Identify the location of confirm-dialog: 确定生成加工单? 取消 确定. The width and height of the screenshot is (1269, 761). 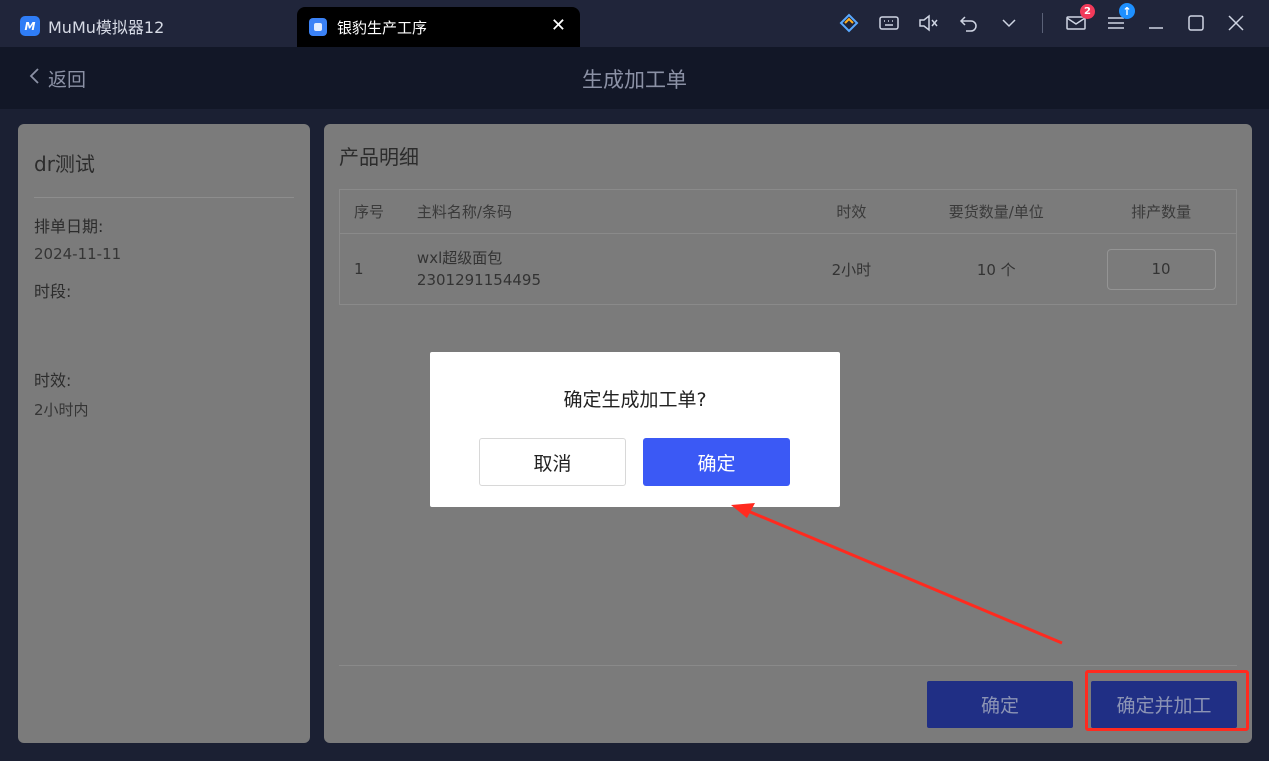
(635, 429).